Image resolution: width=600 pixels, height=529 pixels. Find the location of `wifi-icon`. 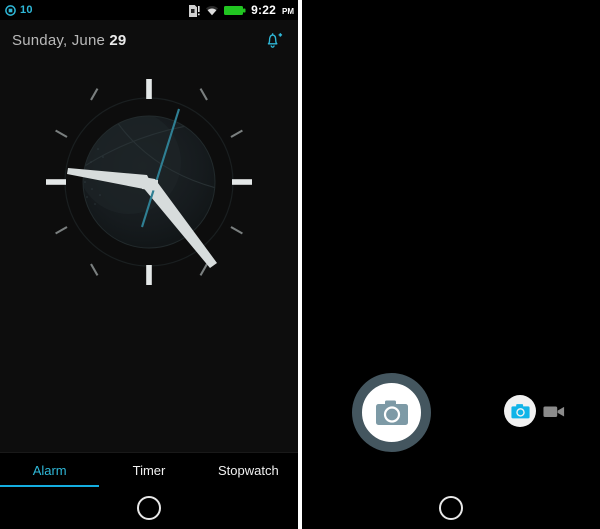

wifi-icon is located at coordinates (212, 10).